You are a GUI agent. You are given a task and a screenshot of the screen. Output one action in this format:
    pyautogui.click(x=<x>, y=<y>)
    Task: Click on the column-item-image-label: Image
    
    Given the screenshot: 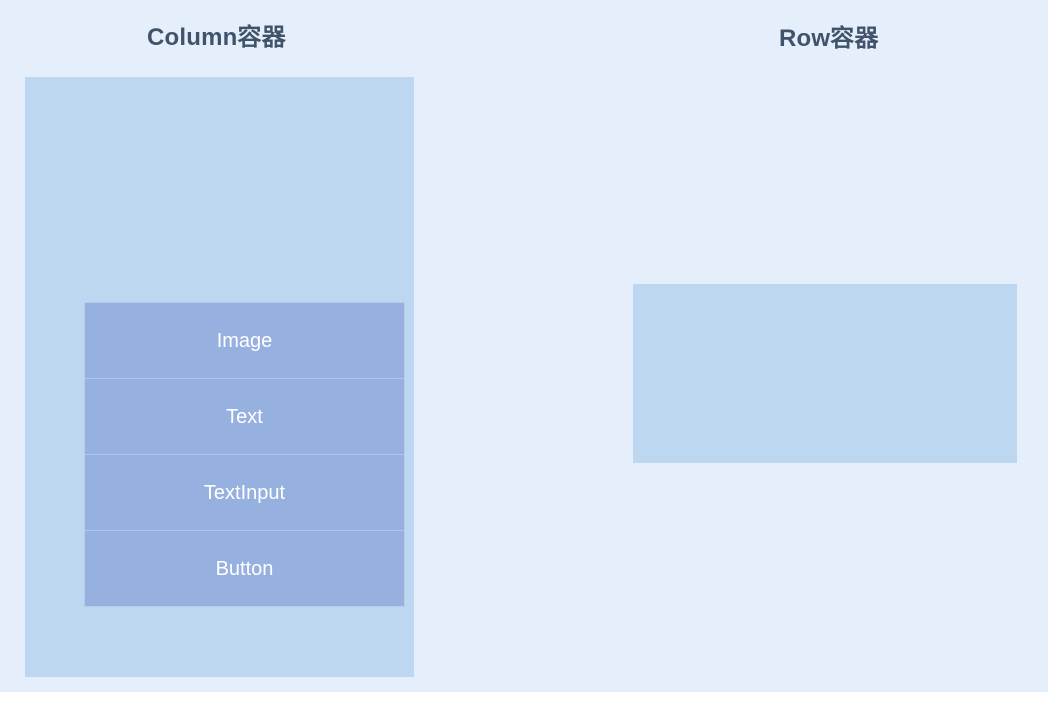 What is the action you would take?
    pyautogui.click(x=244, y=340)
    